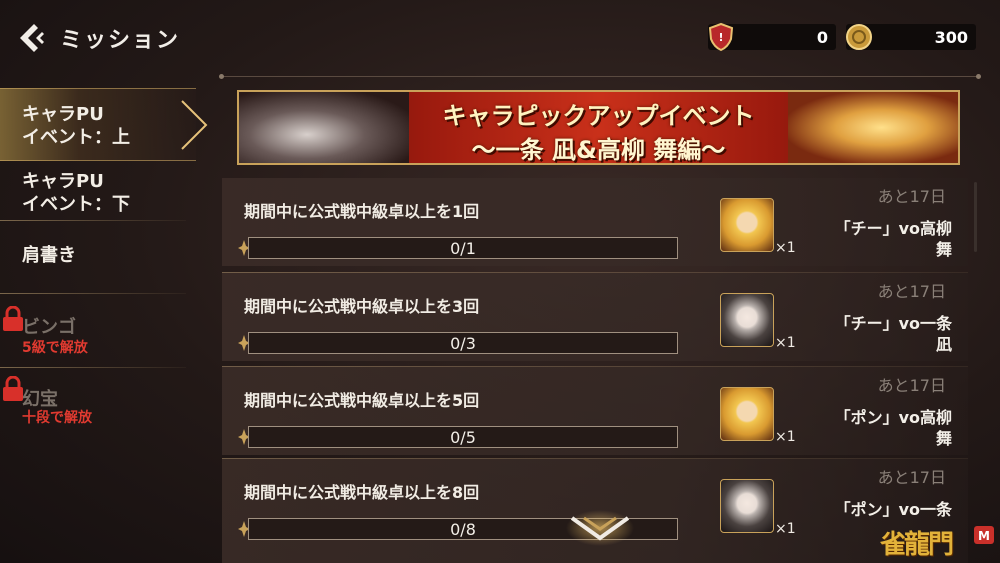 The width and height of the screenshot is (1000, 563). What do you see at coordinates (324, 127) in the screenshot?
I see `character-art-ichijo` at bounding box center [324, 127].